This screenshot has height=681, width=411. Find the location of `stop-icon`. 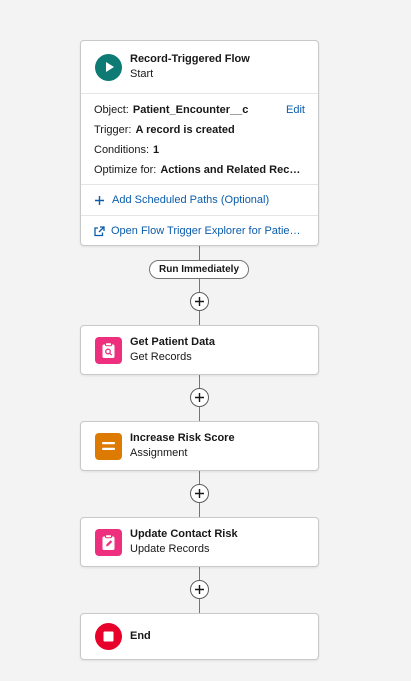

stop-icon is located at coordinates (108, 636).